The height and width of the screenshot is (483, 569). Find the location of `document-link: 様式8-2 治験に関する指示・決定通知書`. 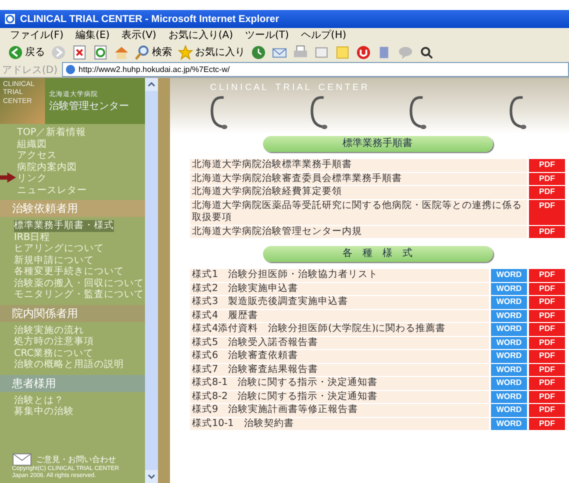

document-link: 様式8-2 治験に関する指示・決定通知書 is located at coordinates (339, 396).